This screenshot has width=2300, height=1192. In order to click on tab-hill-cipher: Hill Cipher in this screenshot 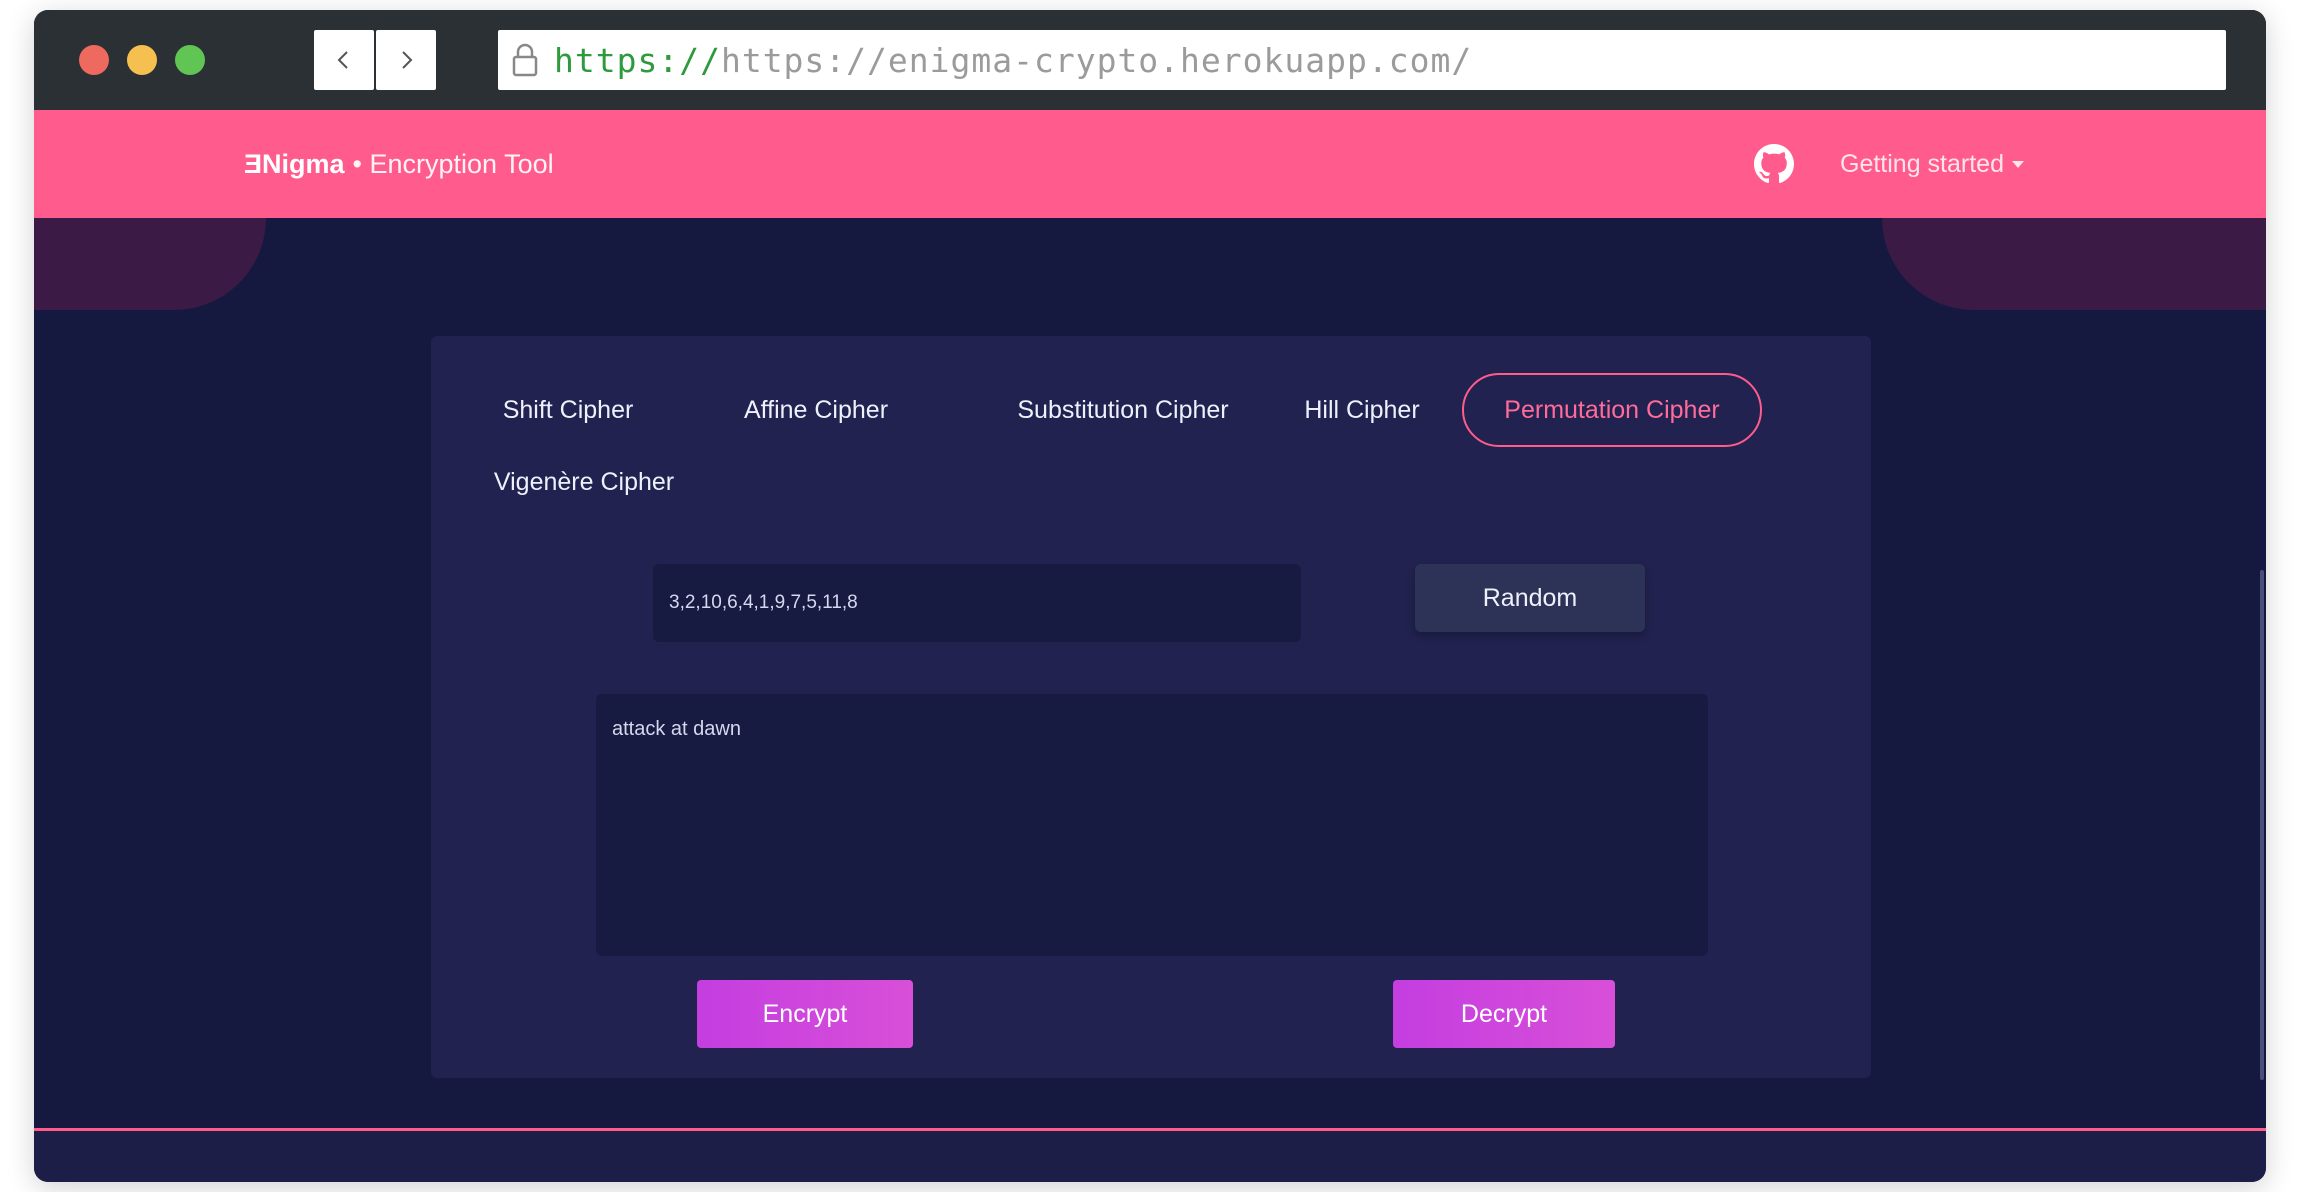, I will do `click(1362, 410)`.